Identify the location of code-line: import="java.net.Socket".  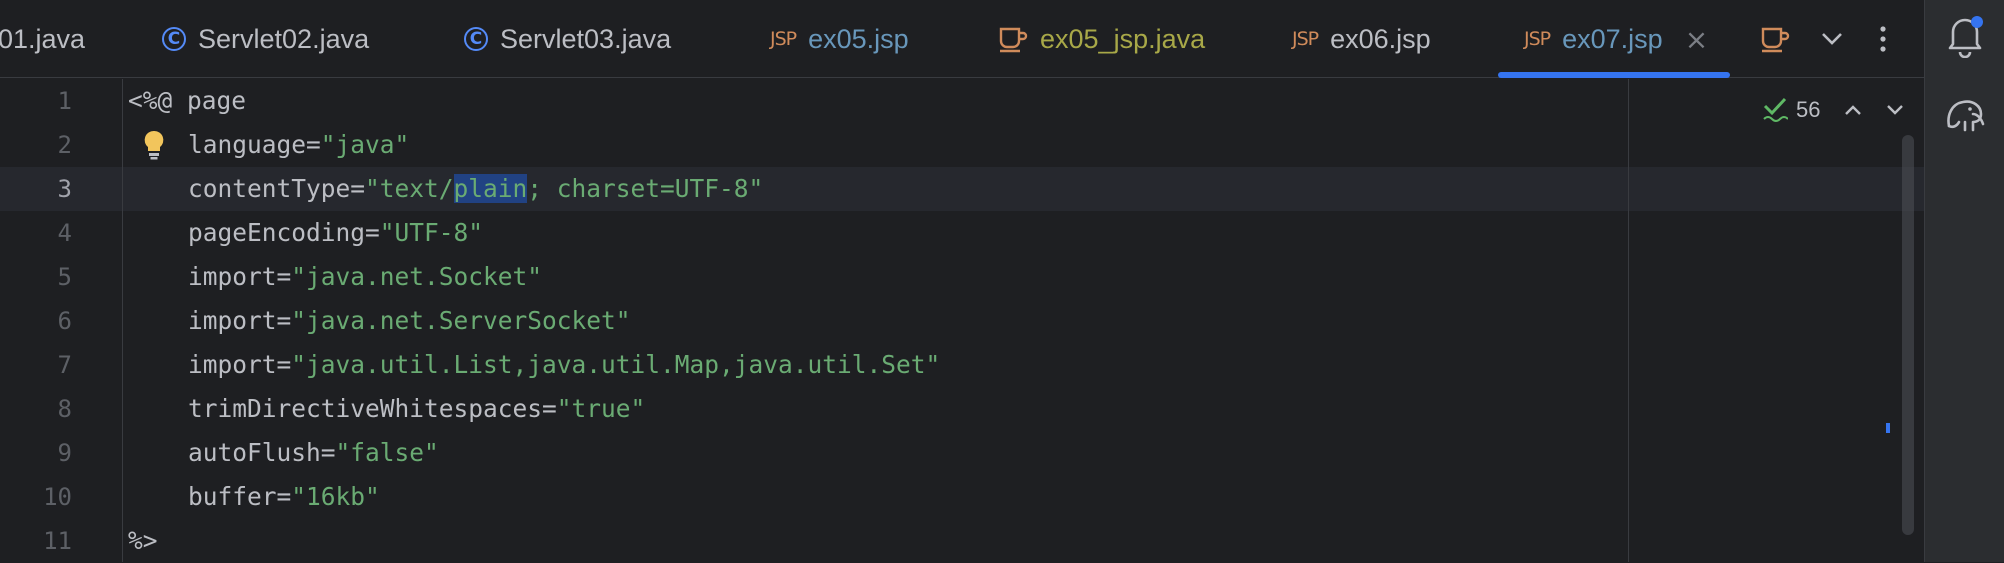
(365, 276).